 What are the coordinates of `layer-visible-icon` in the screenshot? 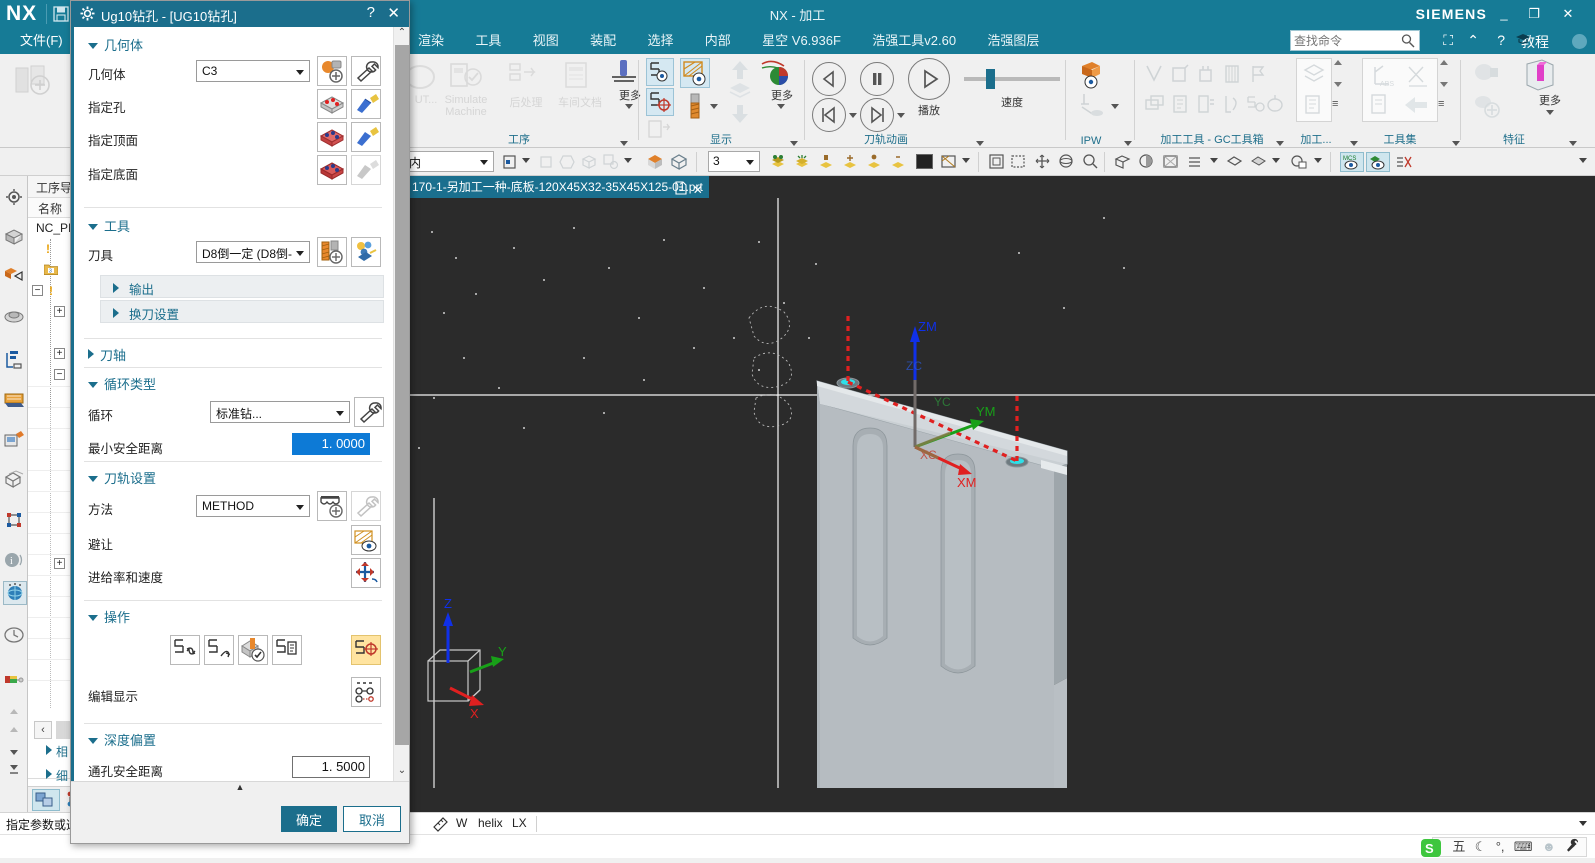 It's located at (1258, 163).